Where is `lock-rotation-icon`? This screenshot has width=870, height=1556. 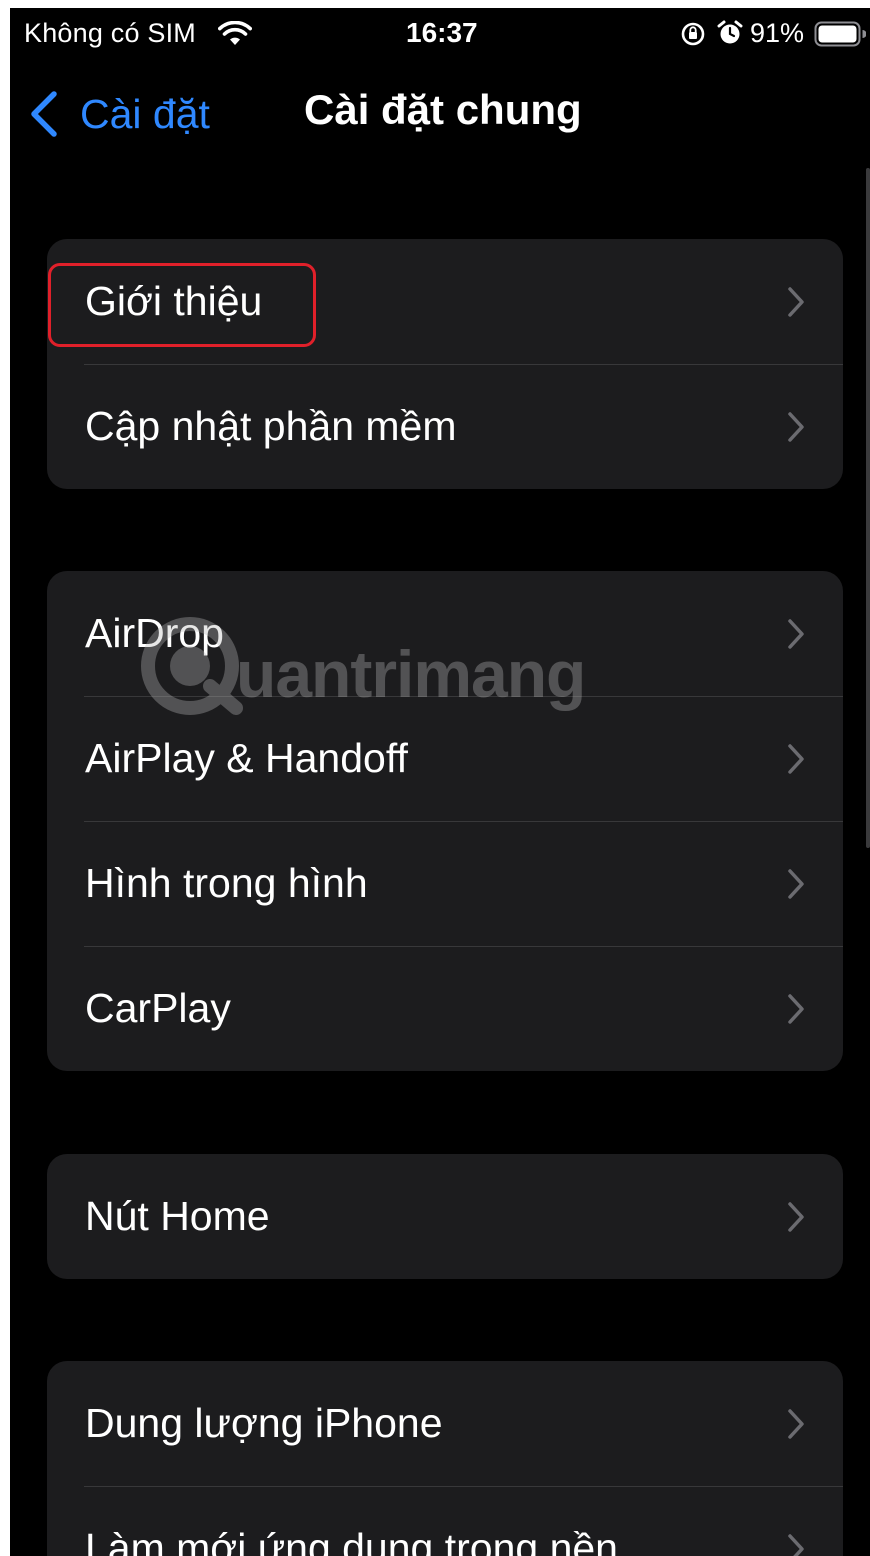
lock-rotation-icon is located at coordinates (693, 34).